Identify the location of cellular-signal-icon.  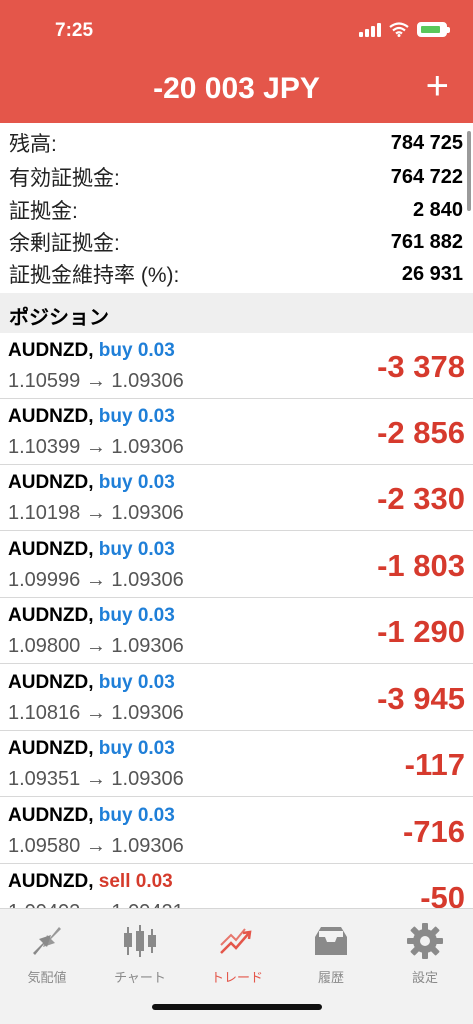
(370, 29).